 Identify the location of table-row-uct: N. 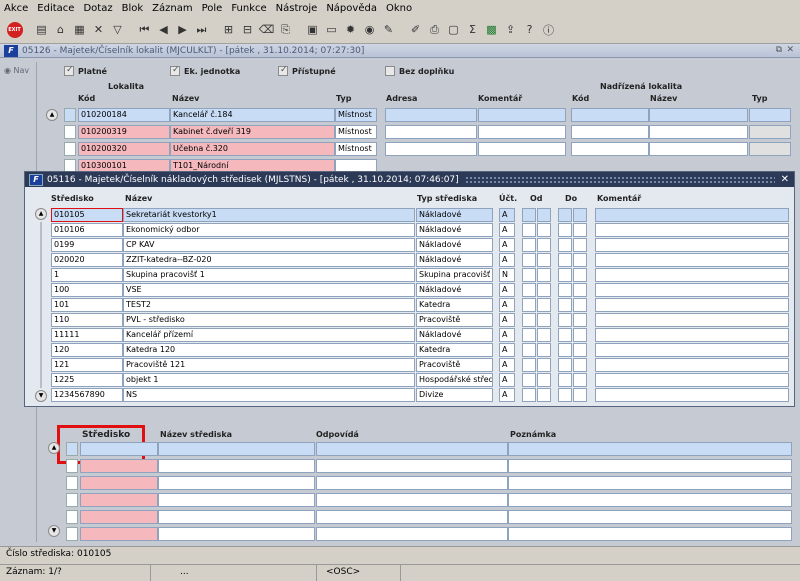
(507, 275).